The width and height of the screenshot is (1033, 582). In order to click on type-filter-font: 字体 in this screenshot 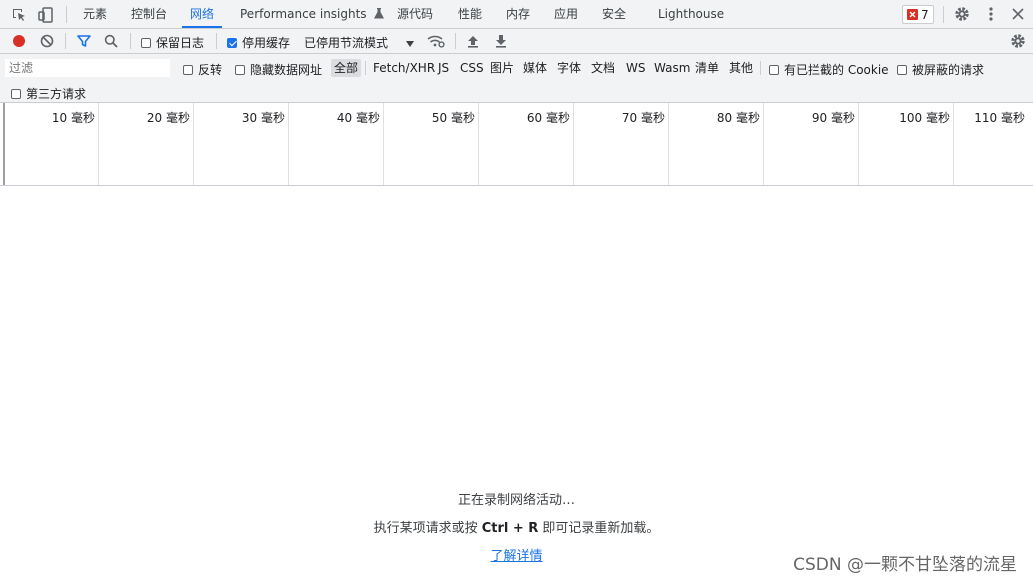, I will do `click(569, 68)`.